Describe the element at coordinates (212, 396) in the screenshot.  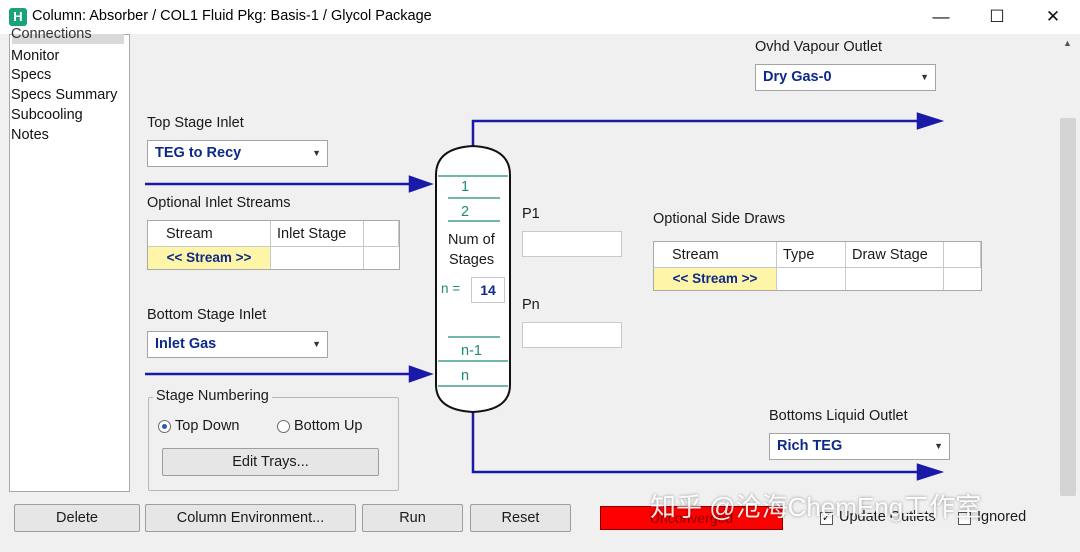
I see `stage-numbering-label: Stage Numbering` at that location.